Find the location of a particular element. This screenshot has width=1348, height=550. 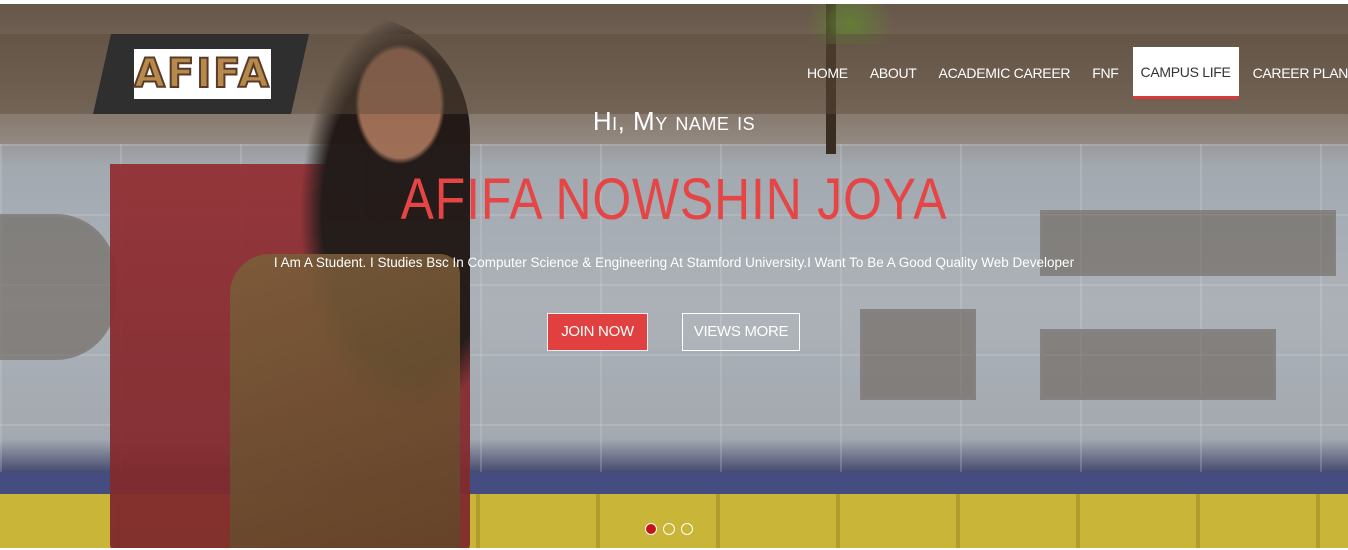

nav-item-fnf: FNF is located at coordinates (1105, 73).